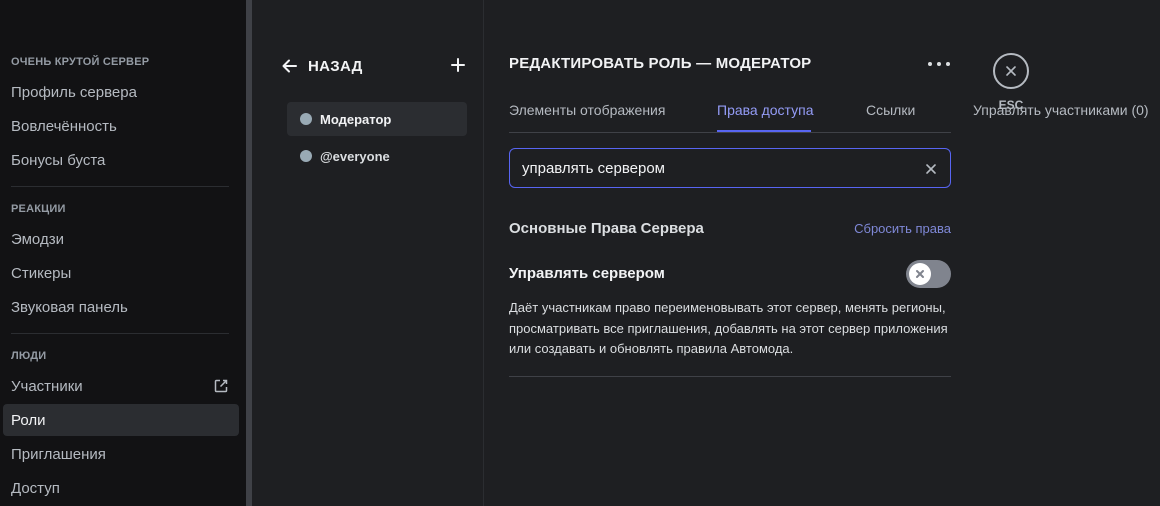 The height and width of the screenshot is (506, 1160). What do you see at coordinates (221, 386) in the screenshot?
I see `external-link-icon` at bounding box center [221, 386].